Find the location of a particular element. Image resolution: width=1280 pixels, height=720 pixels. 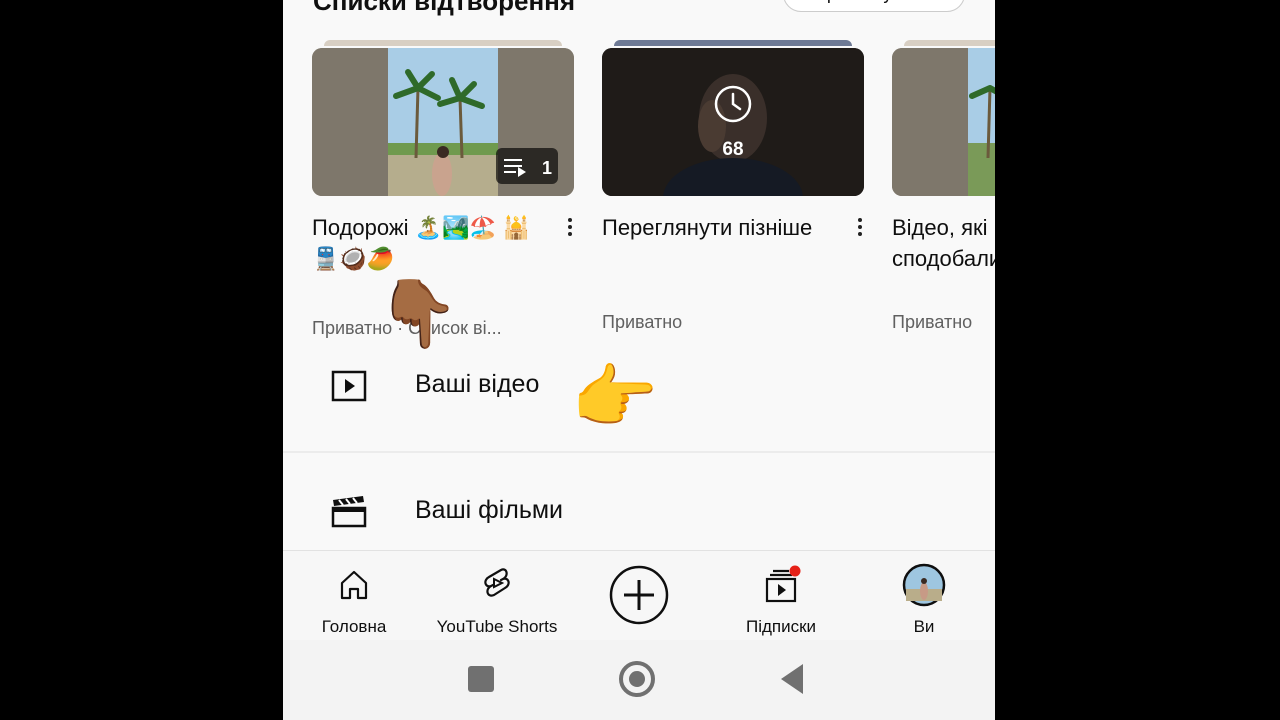

bottom-navigation: Головна YouTube Shorts Підписки Ви is located at coordinates (639, 595).